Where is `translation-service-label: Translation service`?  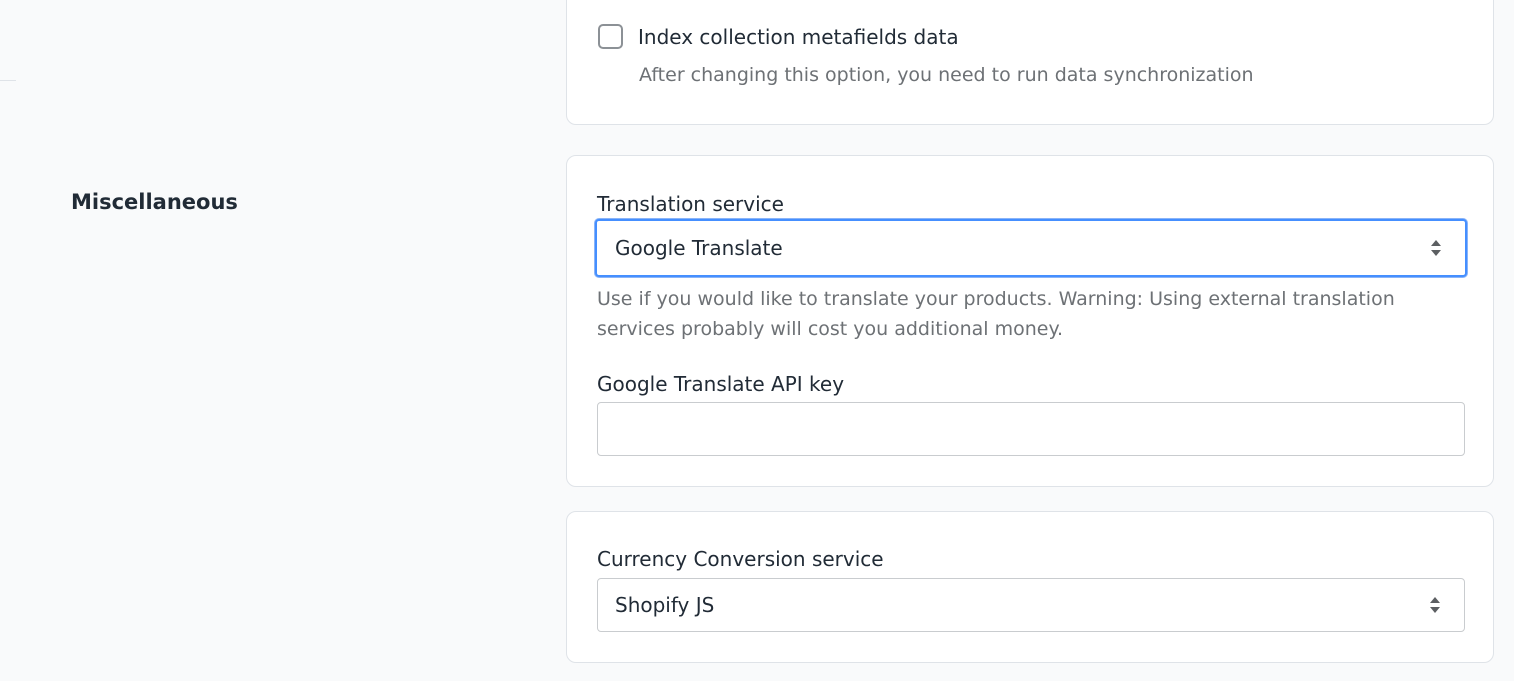 translation-service-label: Translation service is located at coordinates (690, 204).